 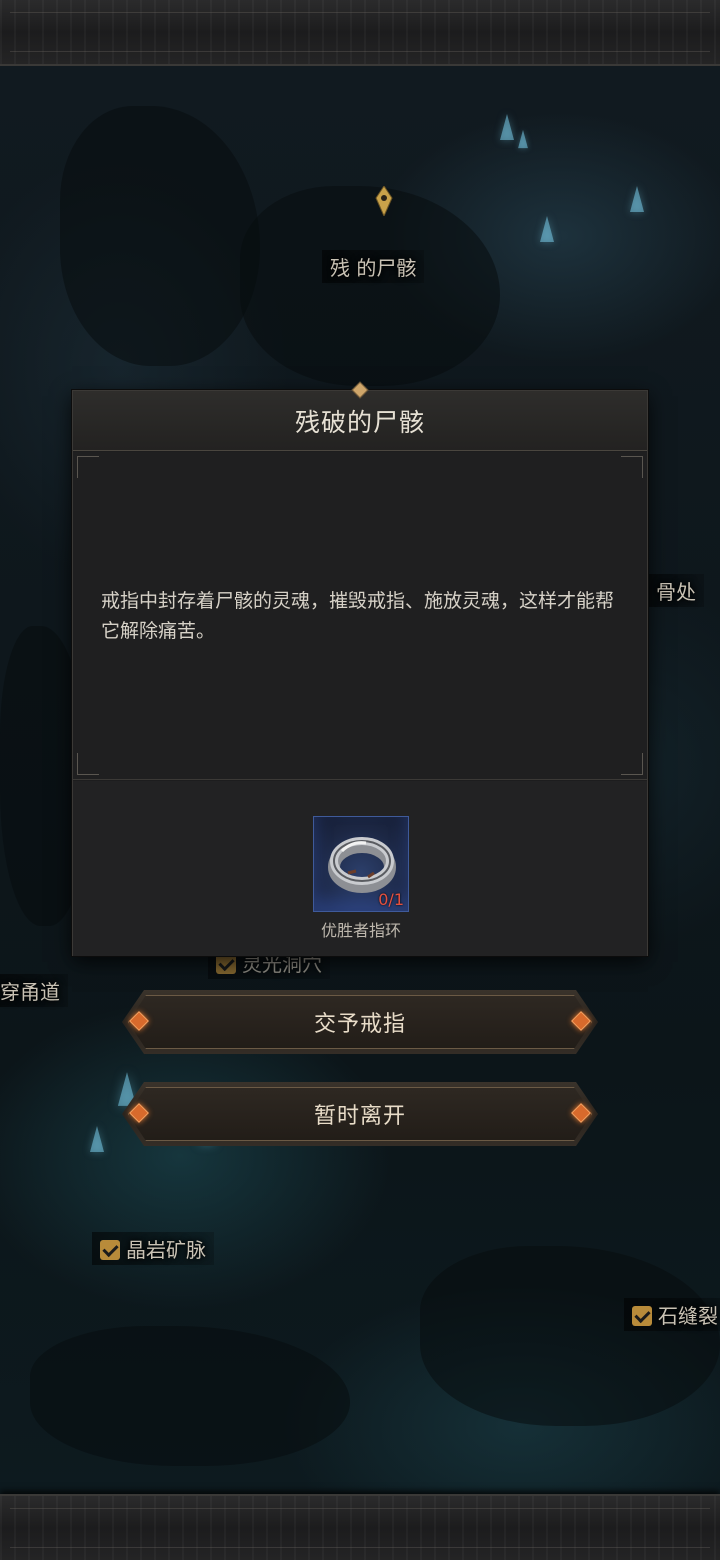 I want to click on leave-label: 暂时离开, so click(x=359, y=1116).